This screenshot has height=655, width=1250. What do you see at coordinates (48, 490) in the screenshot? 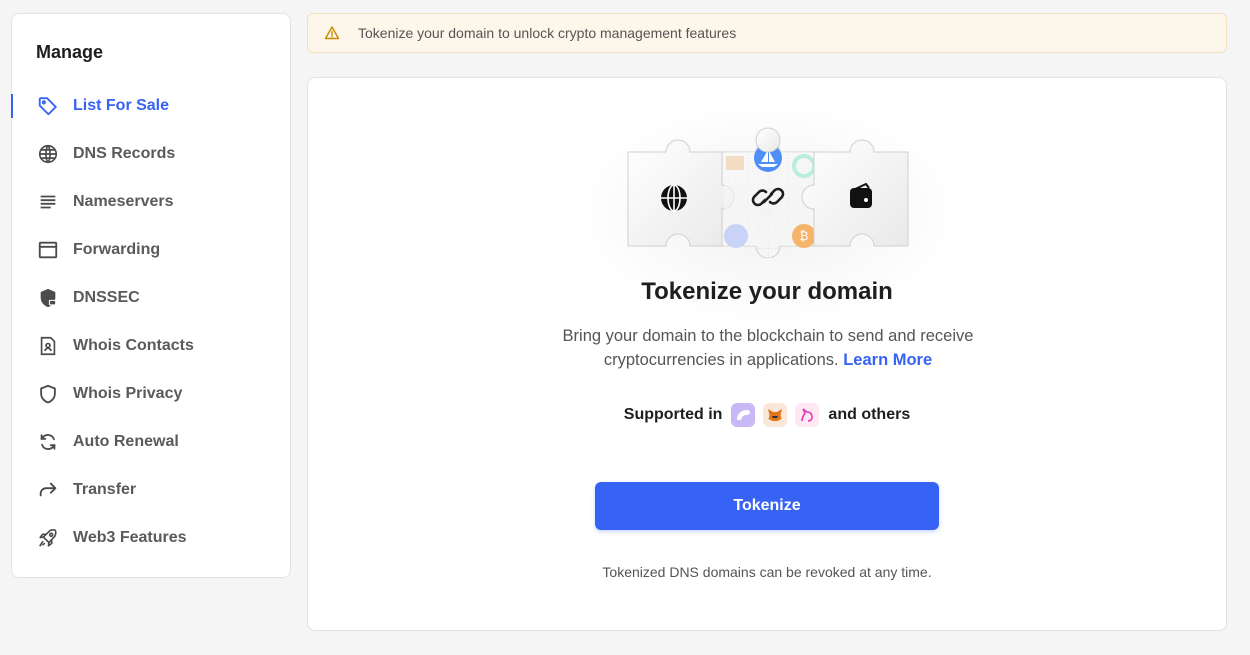
I see `forward-arrow-icon` at bounding box center [48, 490].